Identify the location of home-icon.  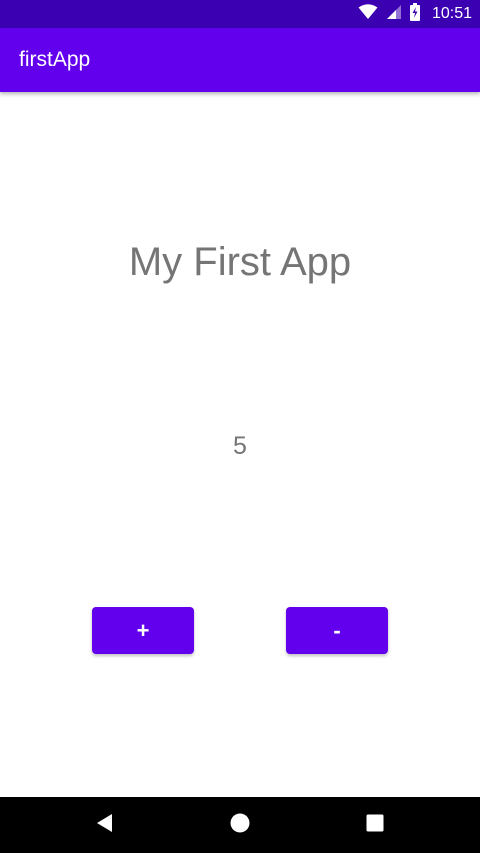
(240, 825).